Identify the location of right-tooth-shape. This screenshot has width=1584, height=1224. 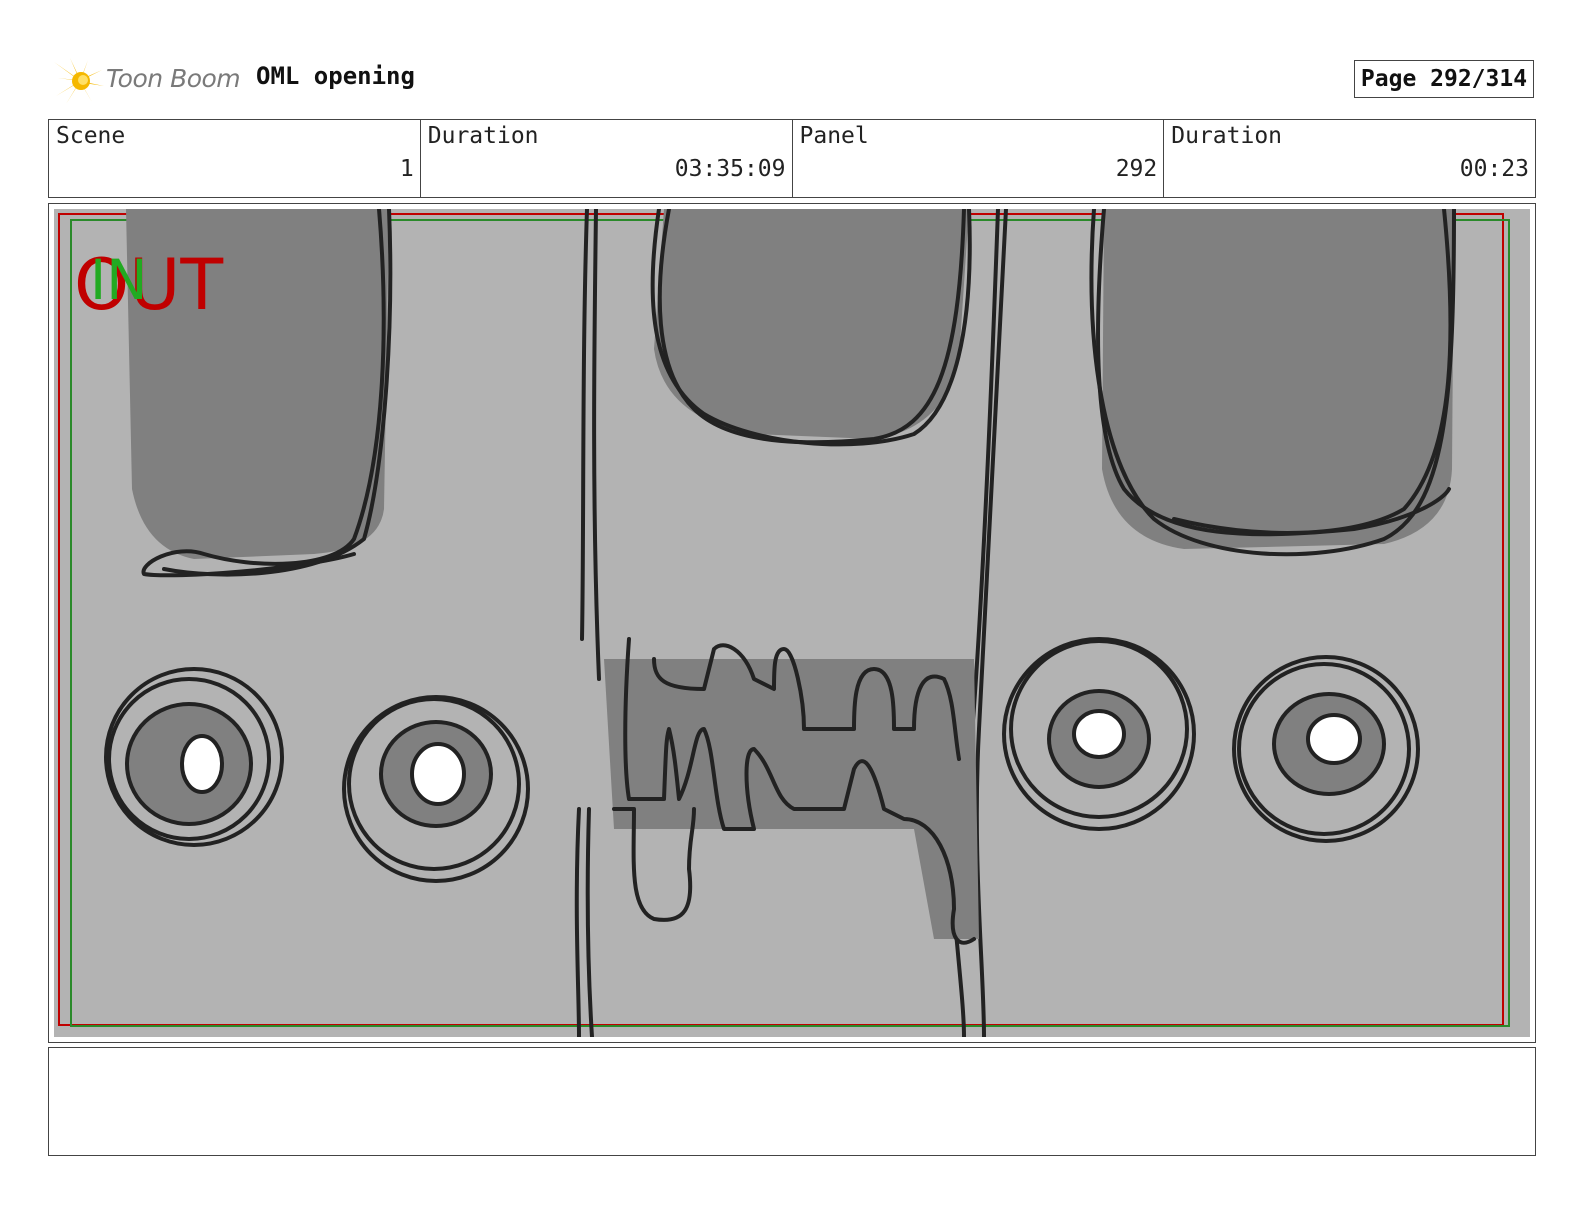
(1272, 383).